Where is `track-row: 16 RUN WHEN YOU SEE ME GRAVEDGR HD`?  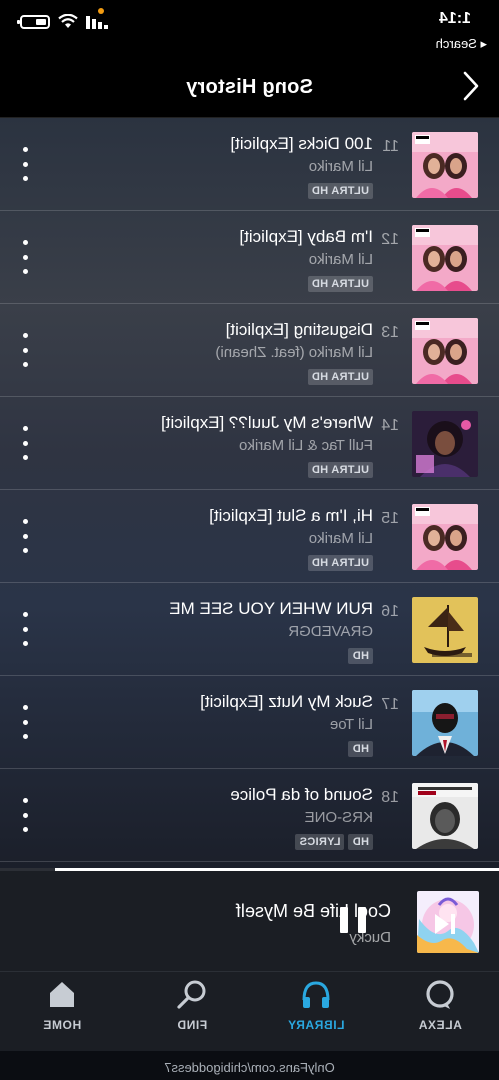
track-row: 16 RUN WHEN YOU SEE ME GRAVEDGR HD is located at coordinates (249, 629).